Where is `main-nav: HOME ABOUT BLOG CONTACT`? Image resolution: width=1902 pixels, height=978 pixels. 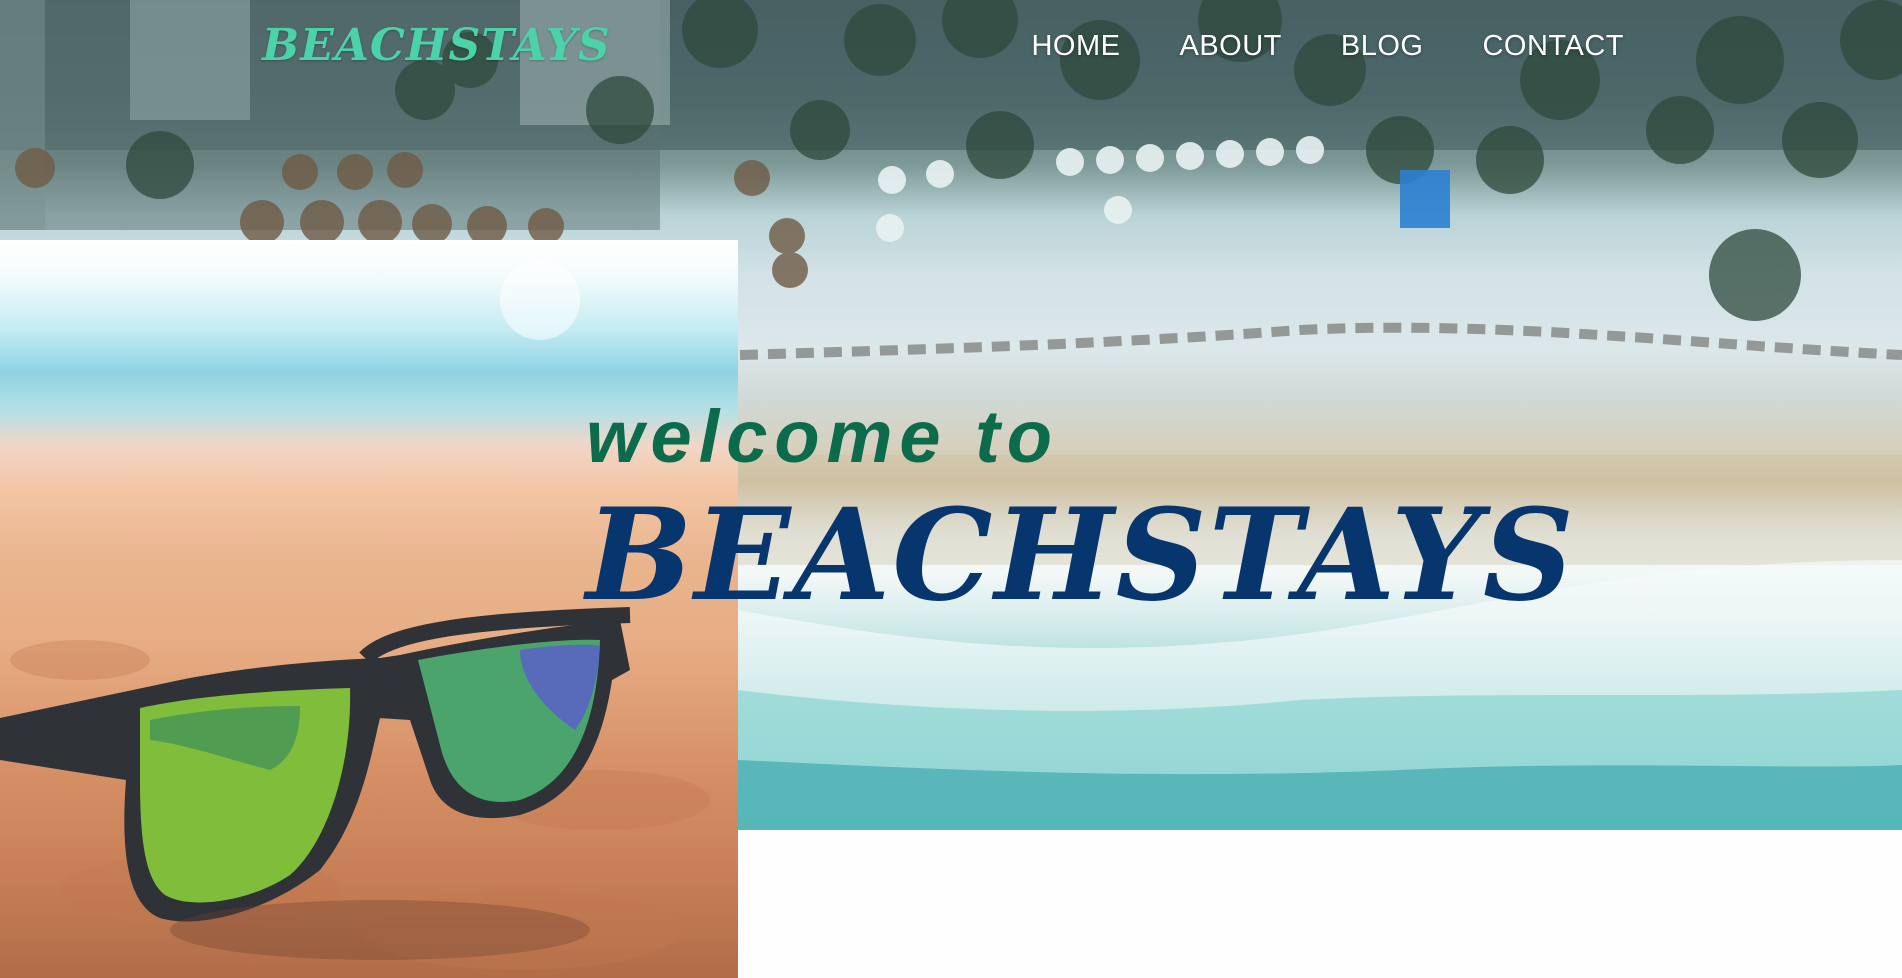 main-nav: HOME ABOUT BLOG CONTACT is located at coordinates (1298, 46).